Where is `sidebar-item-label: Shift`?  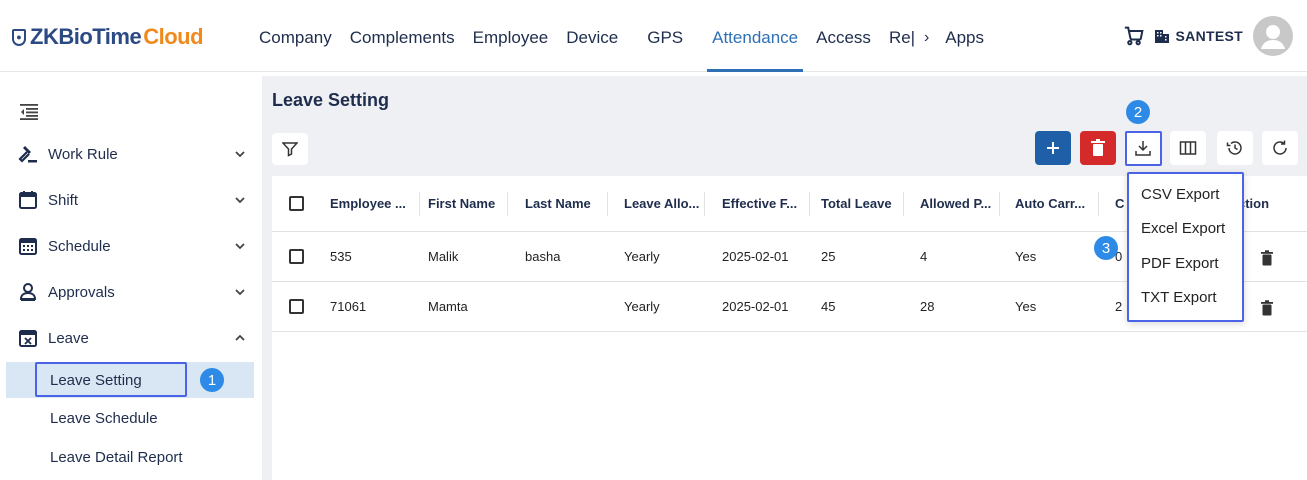
sidebar-item-label: Shift is located at coordinates (63, 200).